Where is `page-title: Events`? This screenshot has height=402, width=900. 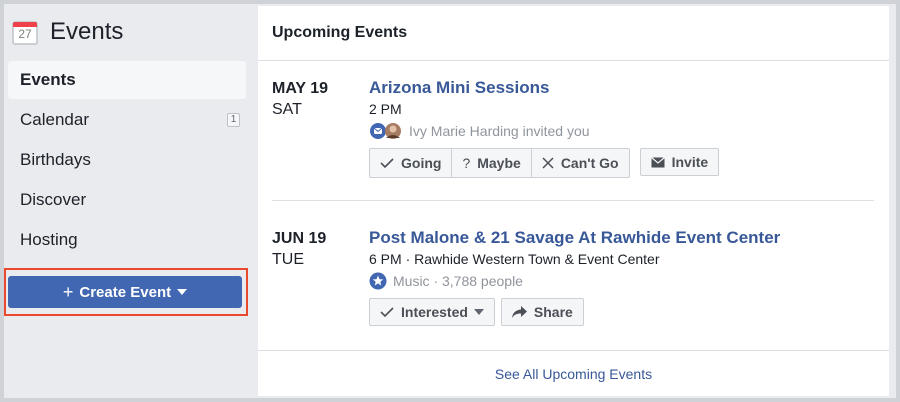
page-title: Events is located at coordinates (87, 31).